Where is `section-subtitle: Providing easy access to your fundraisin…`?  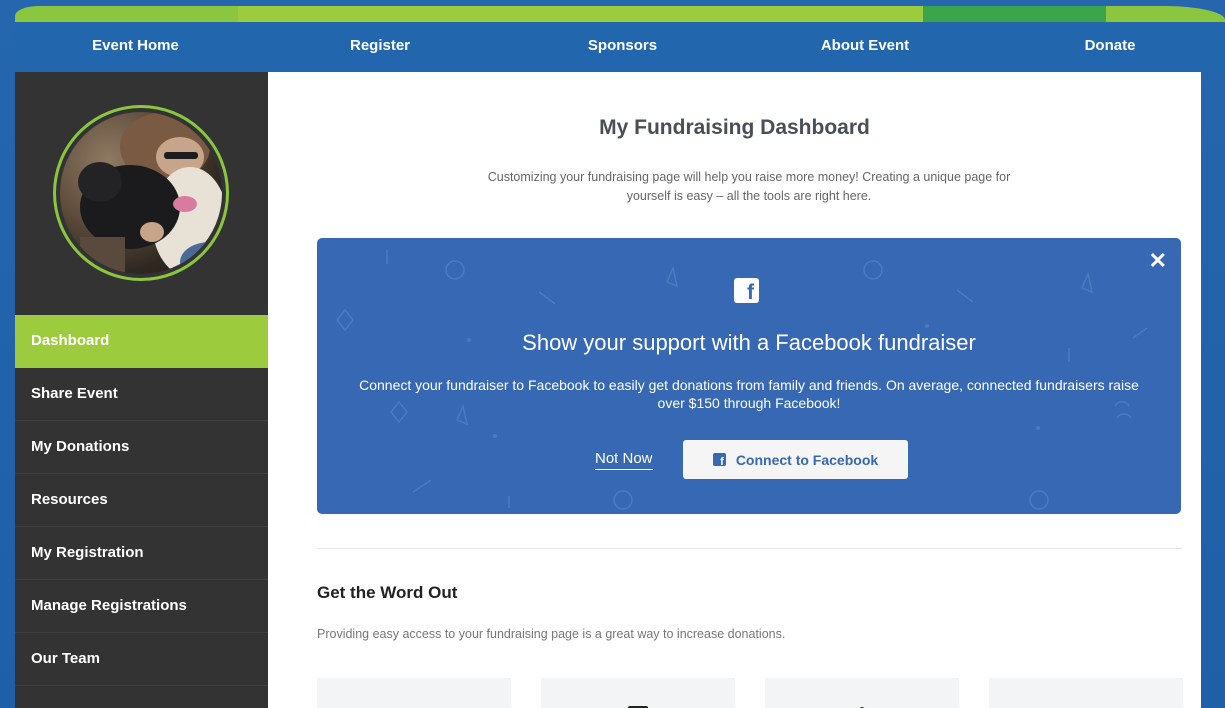
section-subtitle: Providing easy access to your fundraisin… is located at coordinates (551, 634).